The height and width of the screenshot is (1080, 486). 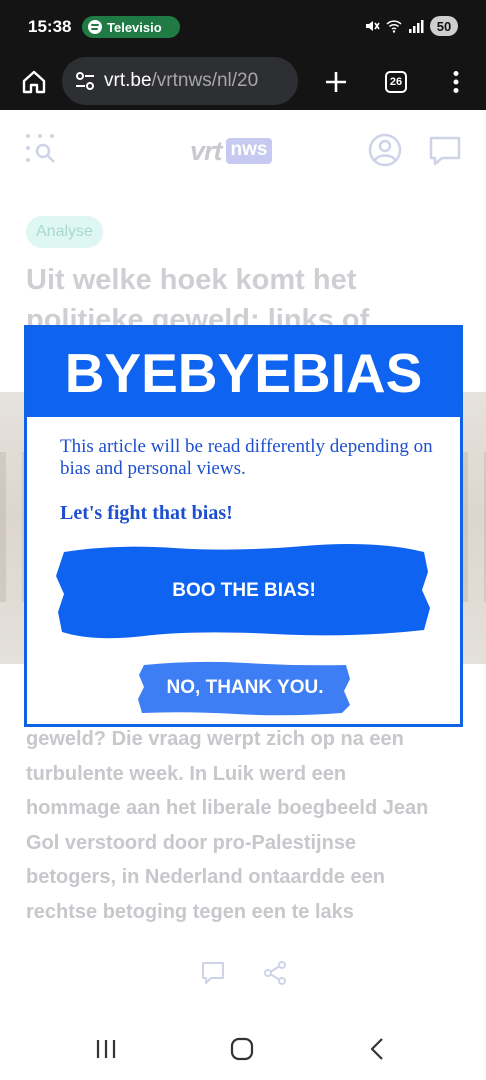 I want to click on logo-nws: nws, so click(x=249, y=151).